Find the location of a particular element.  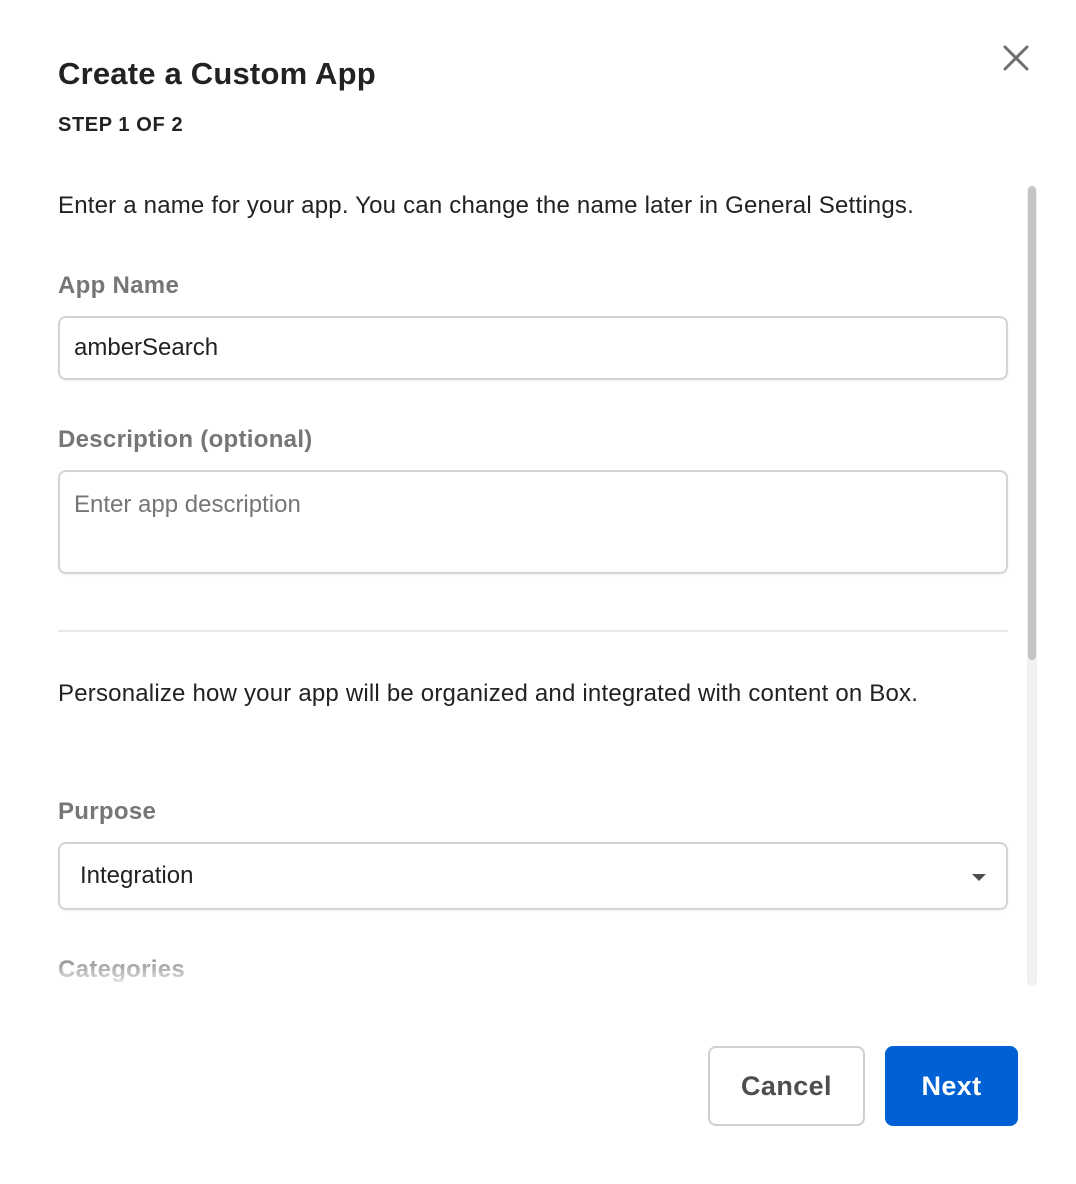

scroll-fade-overlay is located at coordinates (533, 968).